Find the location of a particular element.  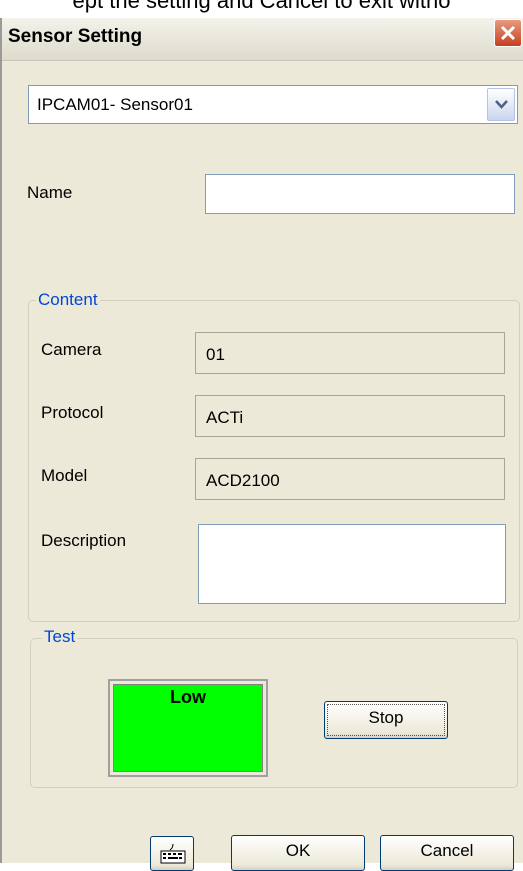

sensor-select: IPCAM01- Sensor01 is located at coordinates (273, 104).